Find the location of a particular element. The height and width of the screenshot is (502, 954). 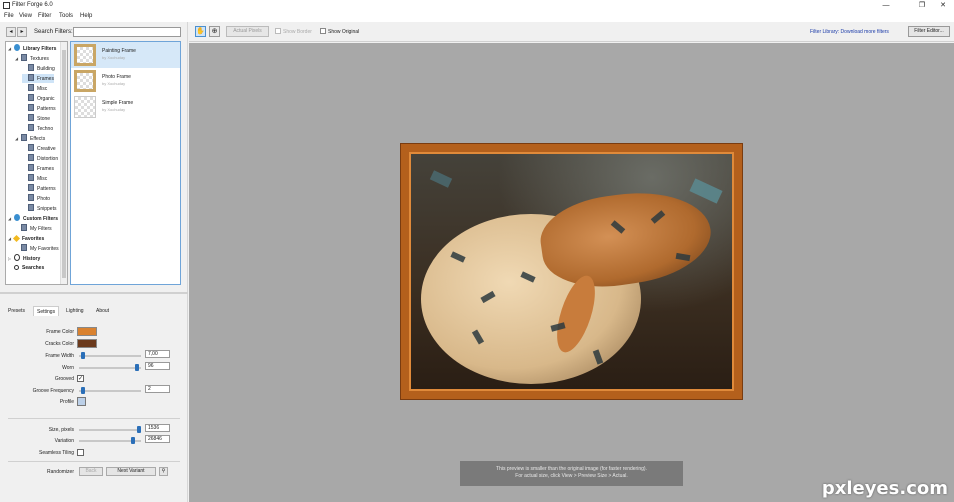

tree-item: ◢ Textures is located at coordinates (32, 58).